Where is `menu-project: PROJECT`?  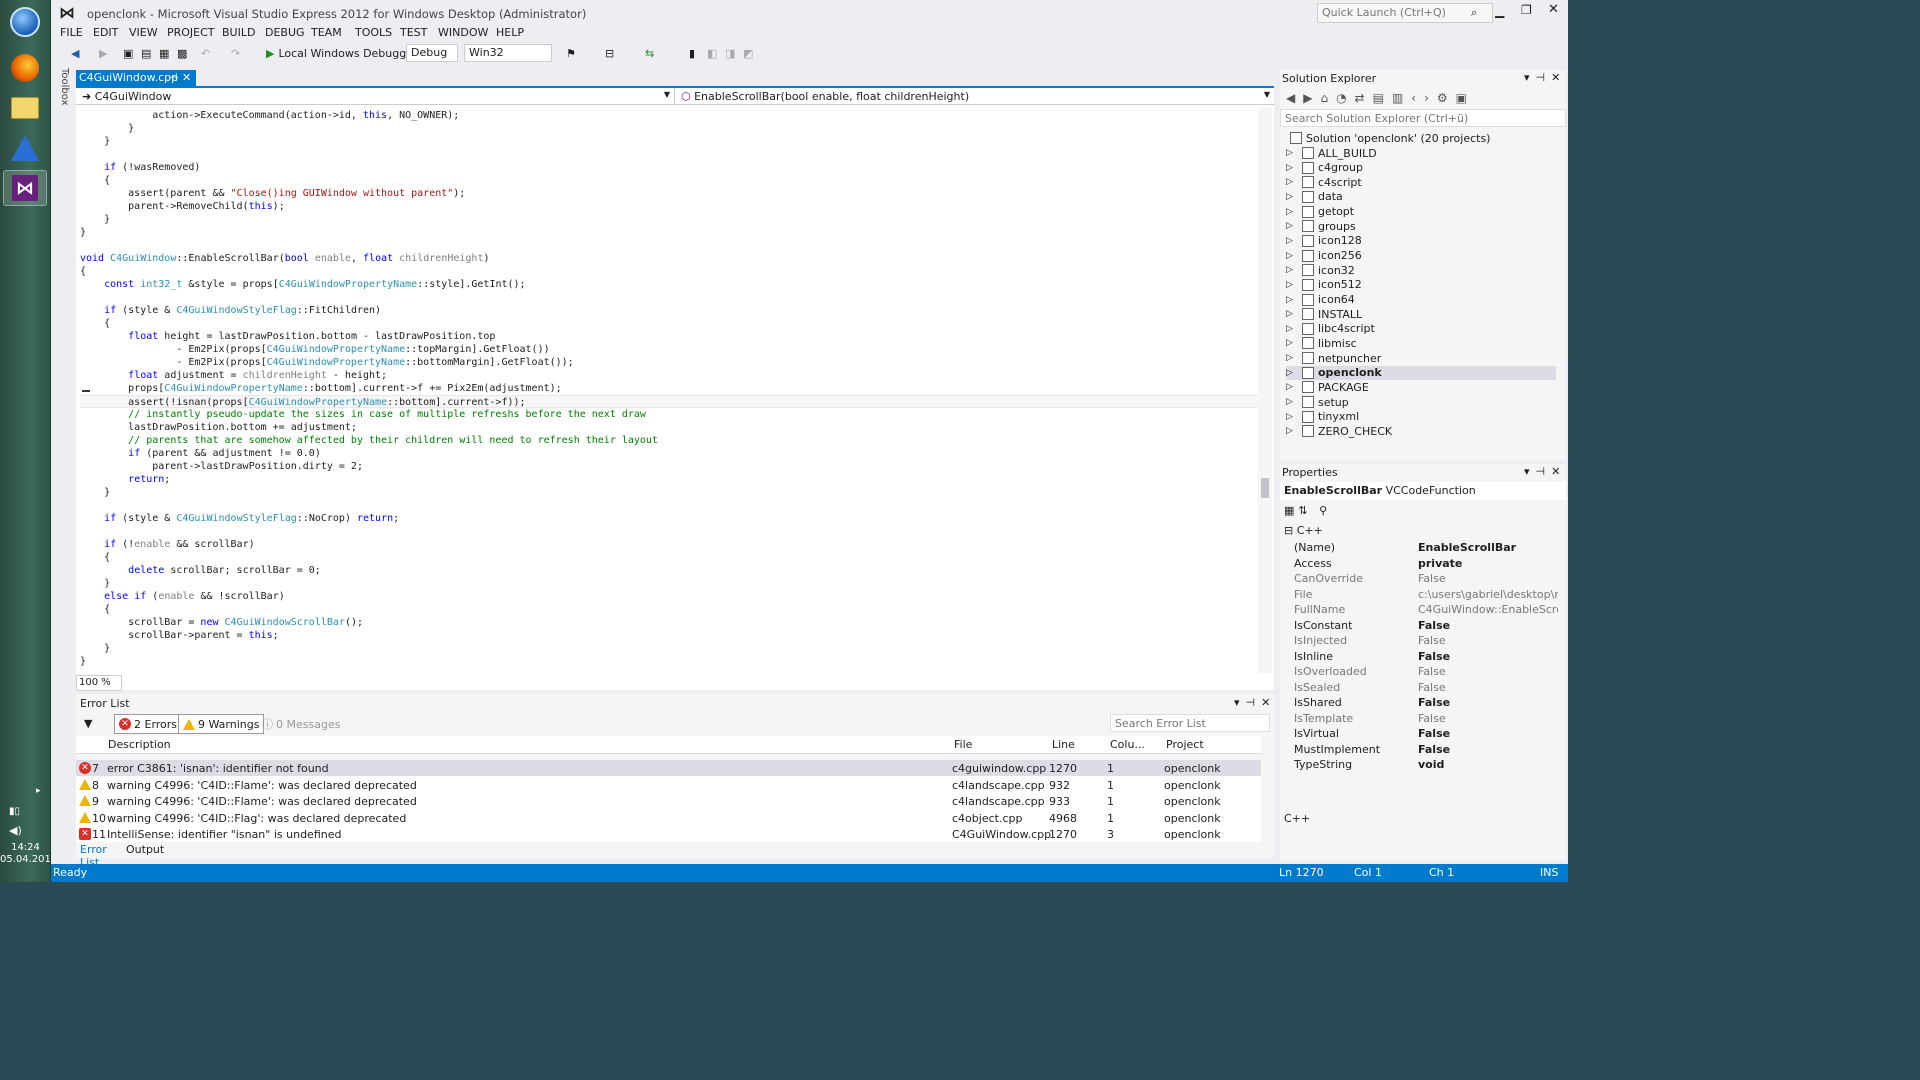 menu-project: PROJECT is located at coordinates (191, 32).